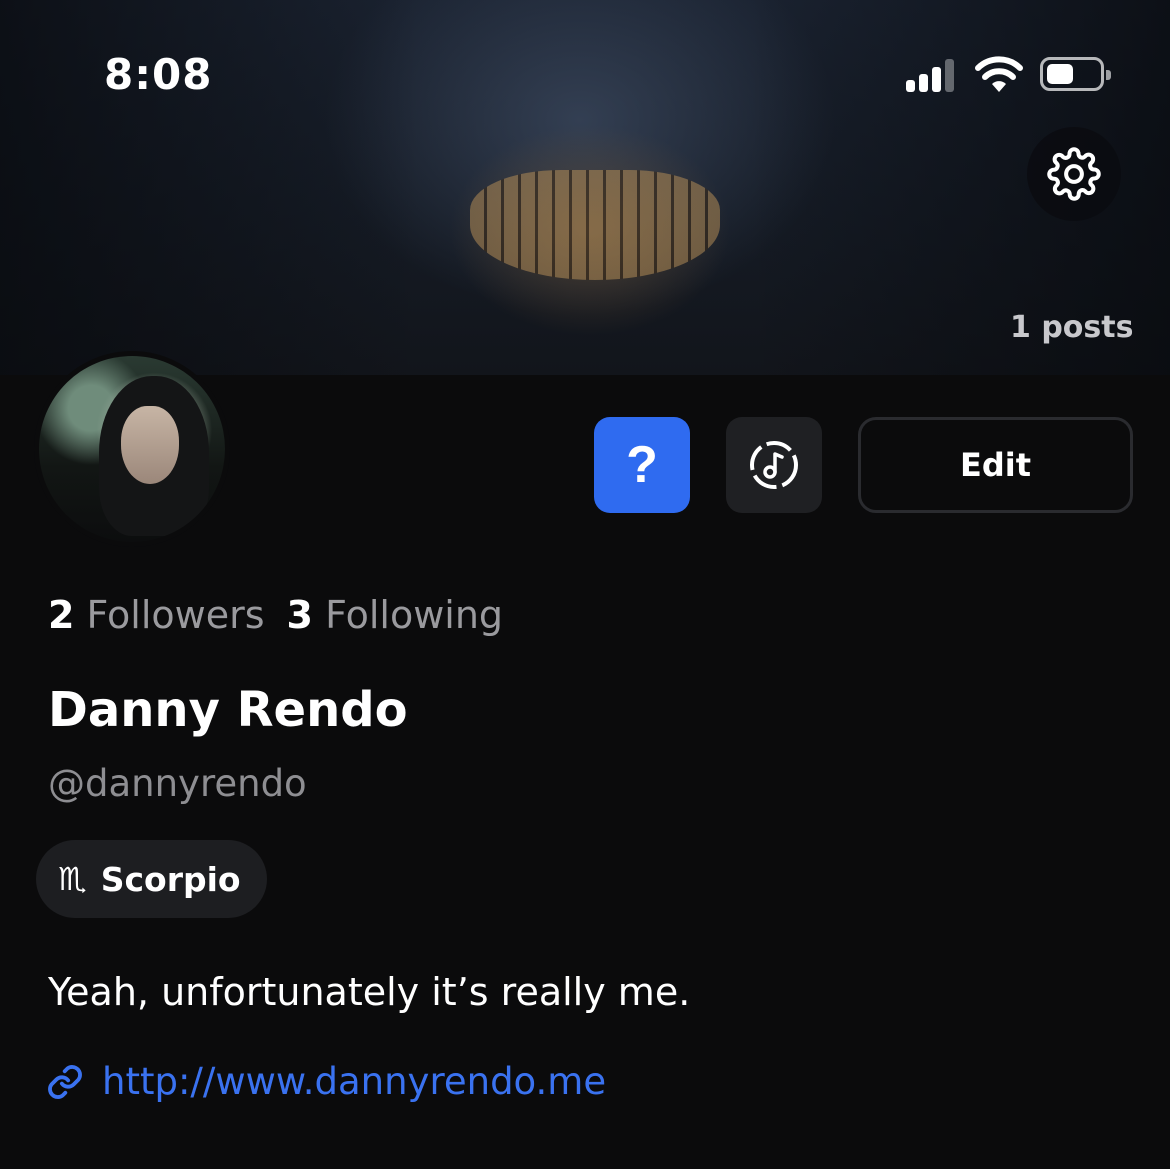 This screenshot has width=1170, height=1169. I want to click on wifi-icon, so click(999, 74).